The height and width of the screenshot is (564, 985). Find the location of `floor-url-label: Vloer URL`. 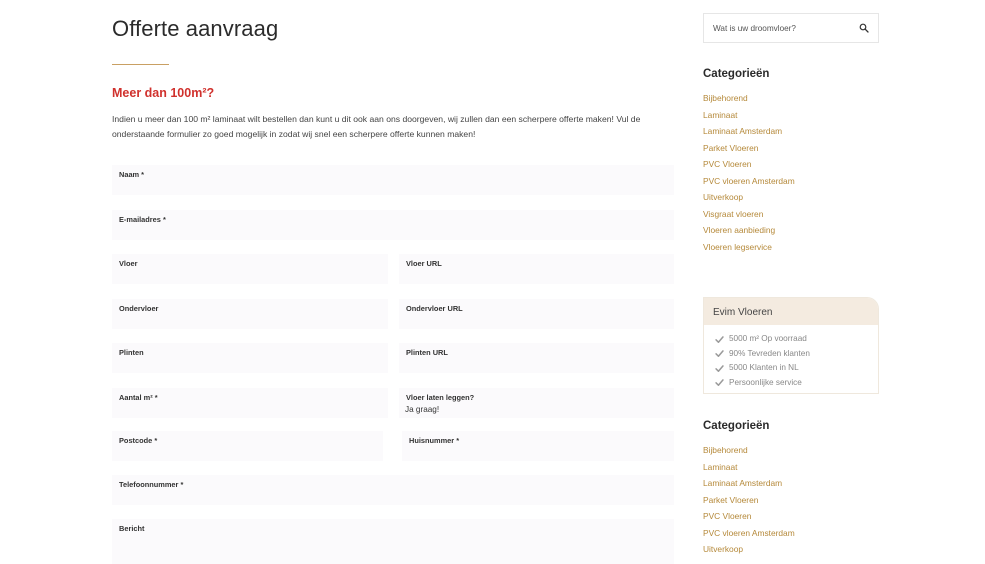

floor-url-label: Vloer URL is located at coordinates (424, 263).